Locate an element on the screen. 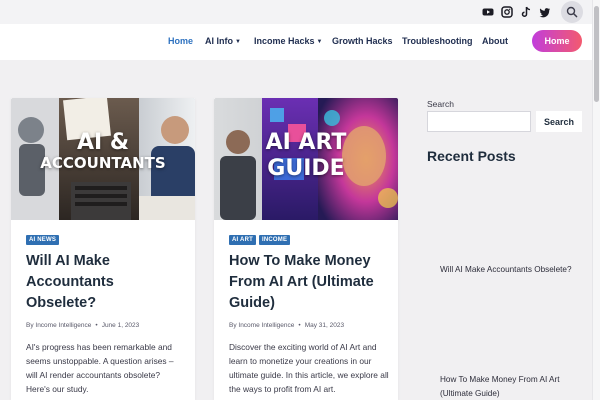 This screenshot has width=600, height=400. image-caption-bottom: ACCOUNTANTS is located at coordinates (103, 163).